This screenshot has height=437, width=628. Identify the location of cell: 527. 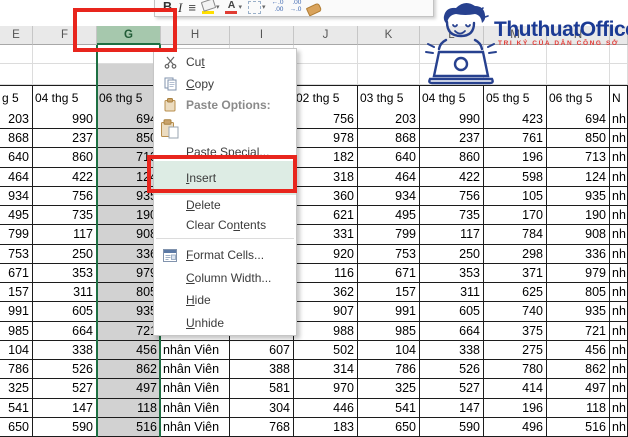
(452, 389).